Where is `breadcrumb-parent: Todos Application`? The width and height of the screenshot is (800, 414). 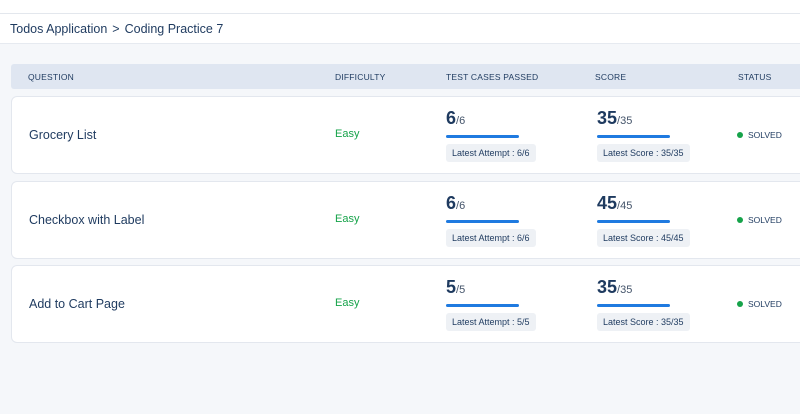 breadcrumb-parent: Todos Application is located at coordinates (58, 29).